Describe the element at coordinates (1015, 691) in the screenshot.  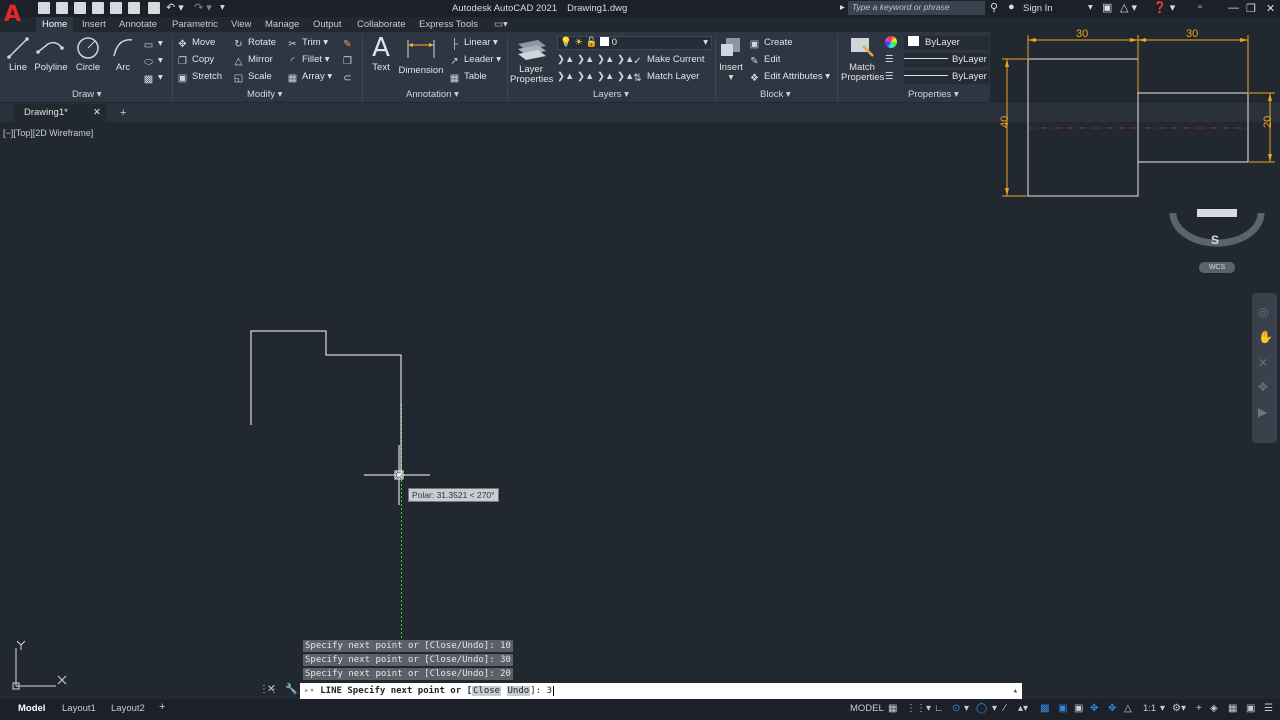
I see `command-history-toggle-icon: ▴` at that location.